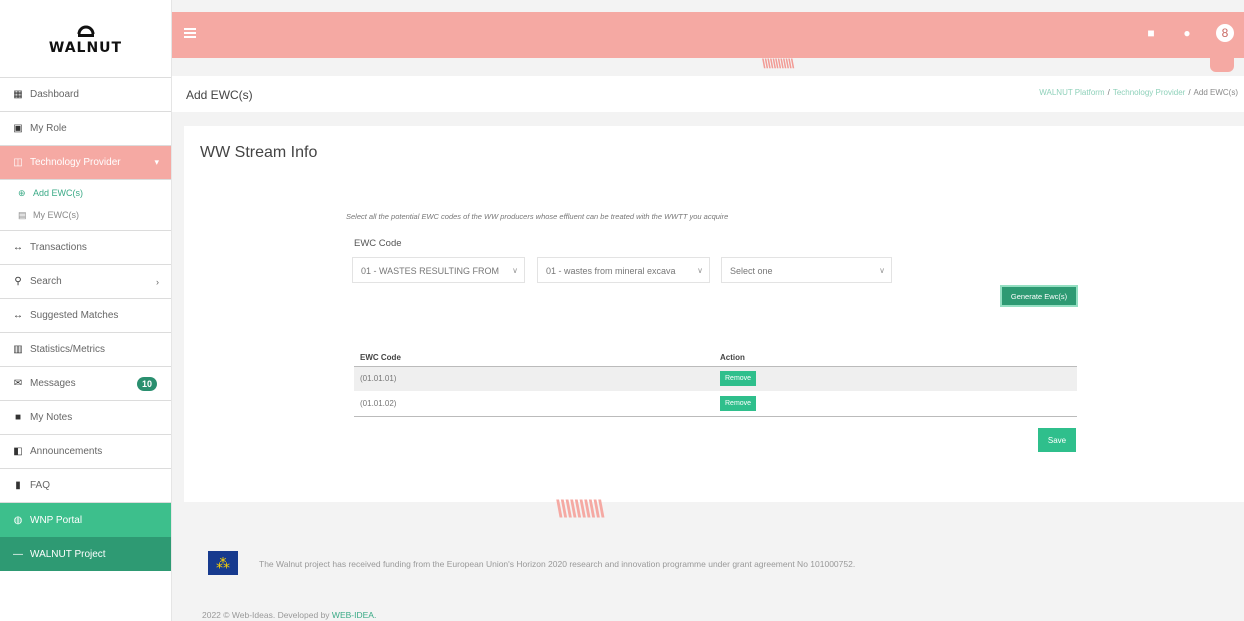 Image resolution: width=1244 pixels, height=621 pixels. What do you see at coordinates (18, 554) in the screenshot?
I see `dash-icon: —` at bounding box center [18, 554].